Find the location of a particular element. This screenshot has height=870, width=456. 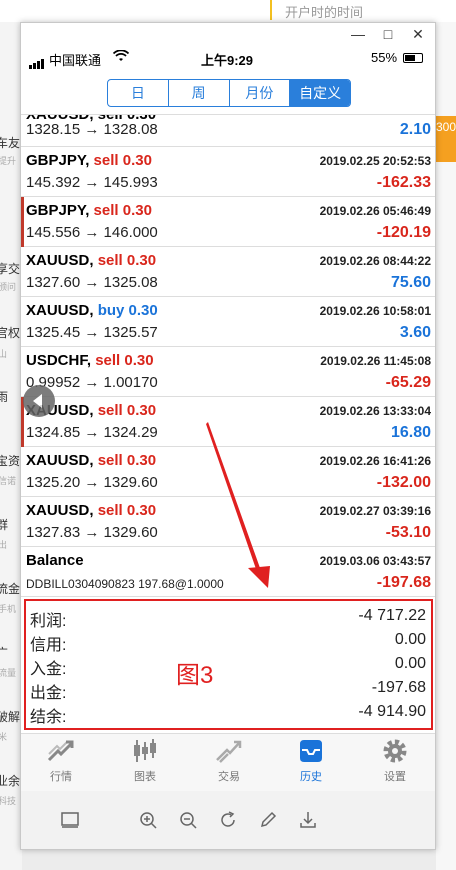

orange-badge: 300 is located at coordinates (446, 139).